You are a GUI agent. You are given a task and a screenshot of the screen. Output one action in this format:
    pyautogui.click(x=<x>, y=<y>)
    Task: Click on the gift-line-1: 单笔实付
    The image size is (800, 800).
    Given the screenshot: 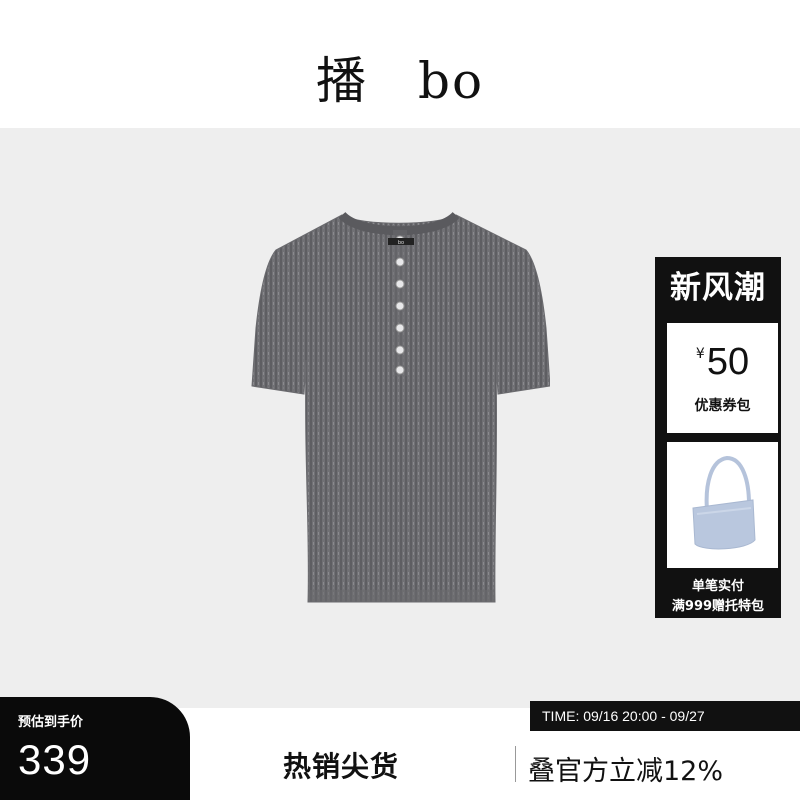 What is the action you would take?
    pyautogui.click(x=717, y=586)
    